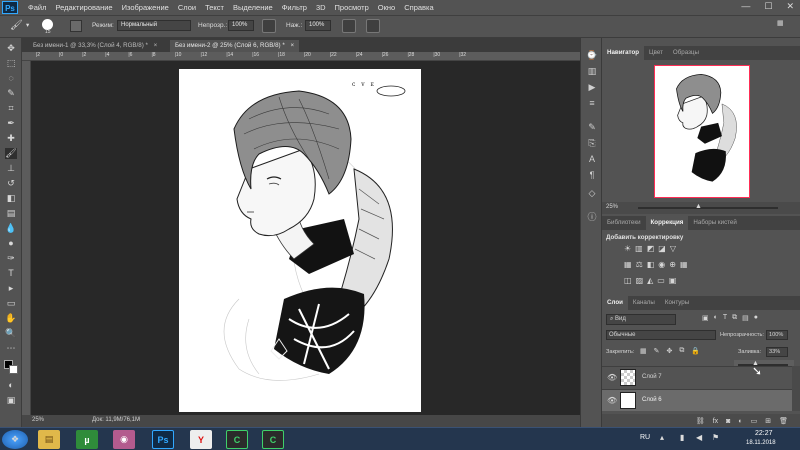 The height and width of the screenshot is (450, 800). What do you see at coordinates (253, 7) in the screenshot?
I see `menu-select: Выделение` at bounding box center [253, 7].